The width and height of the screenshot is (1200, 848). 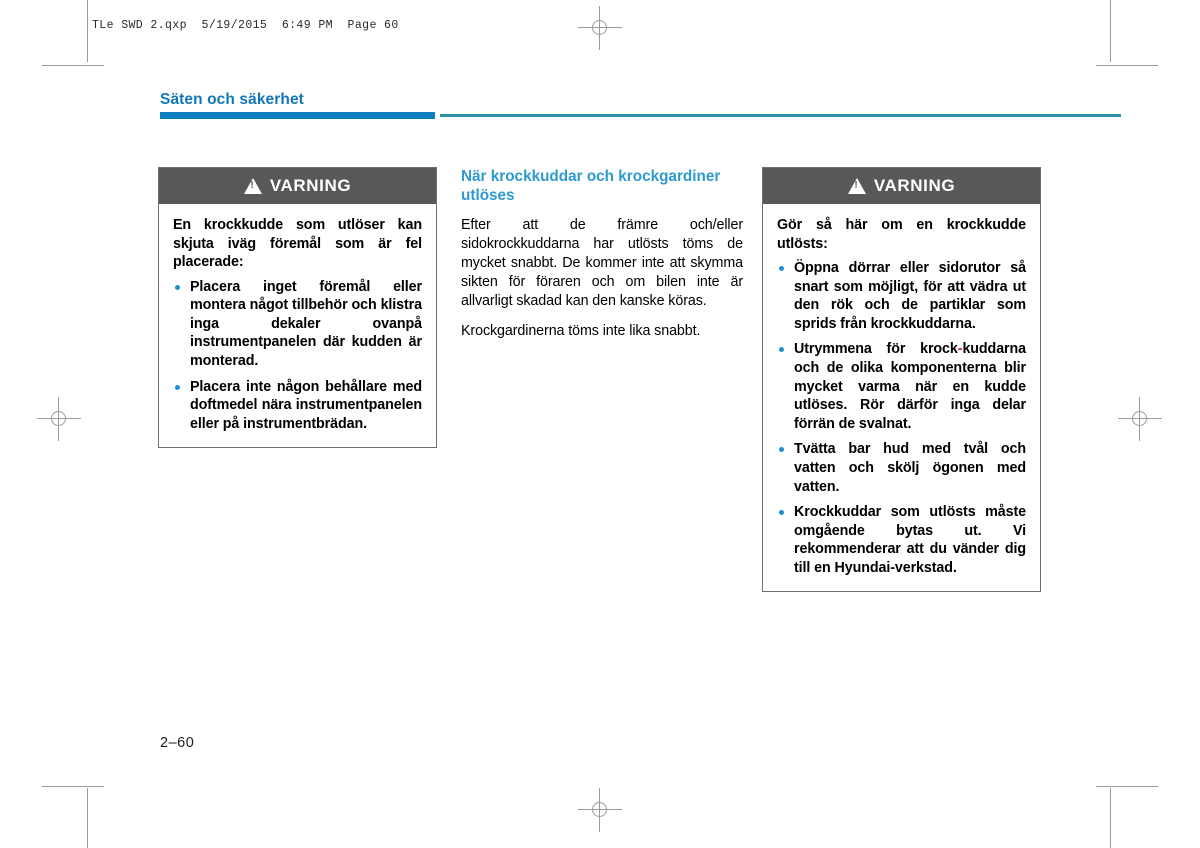 I want to click on registration-mark-bottom, so click(x=600, y=810).